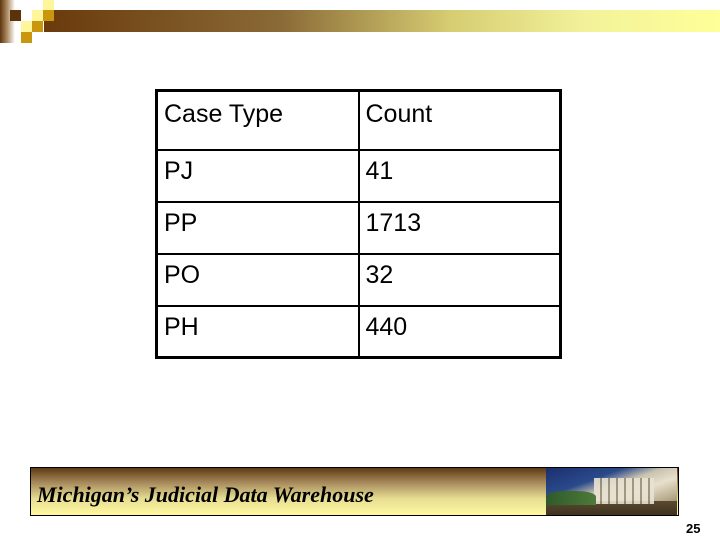 The image size is (720, 540). I want to click on header-case-type: Case Type, so click(257, 120).